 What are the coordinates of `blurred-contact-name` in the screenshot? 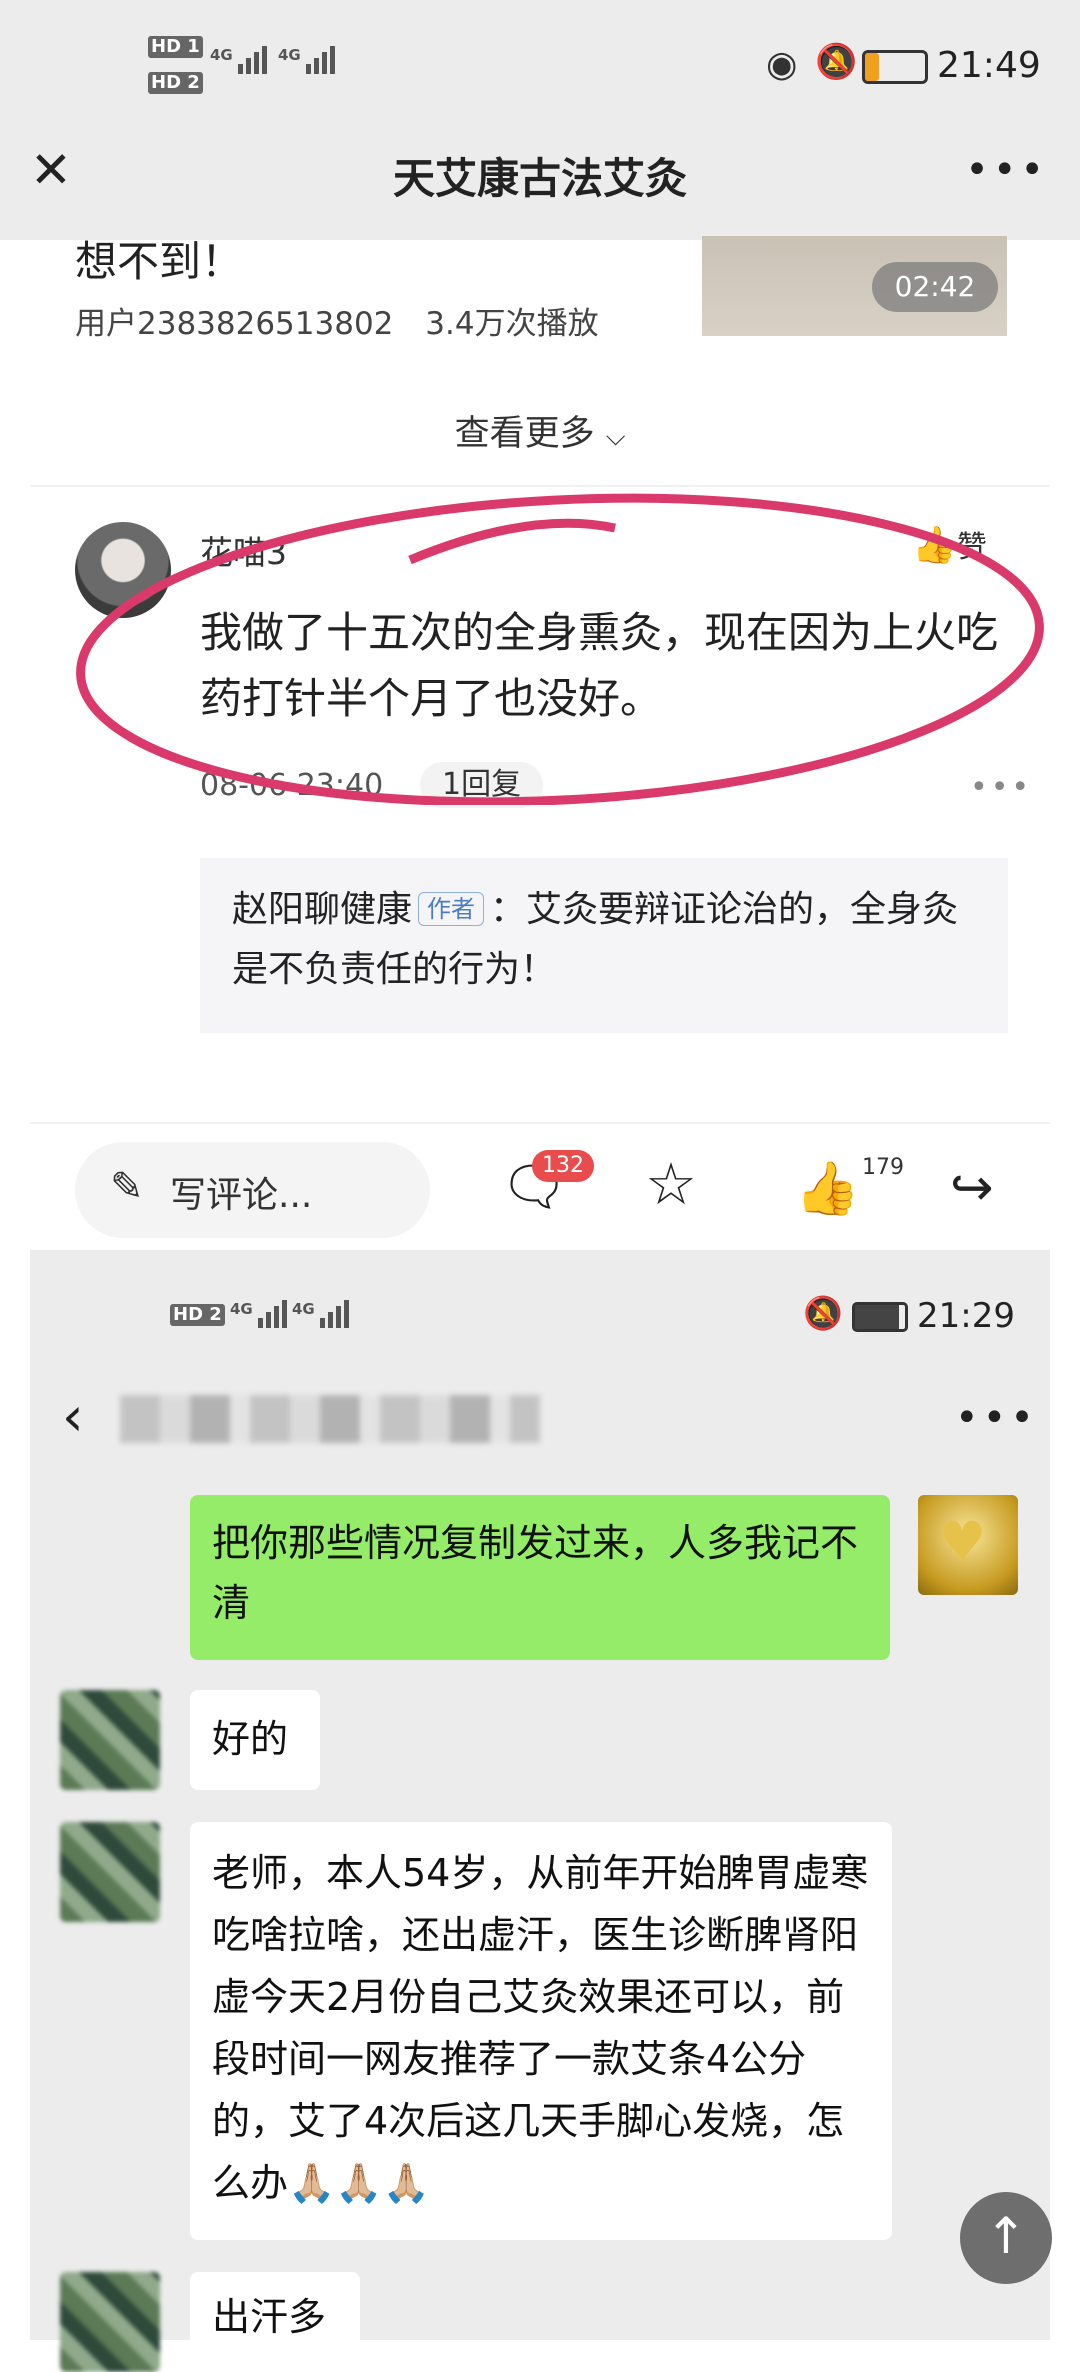 It's located at (330, 1419).